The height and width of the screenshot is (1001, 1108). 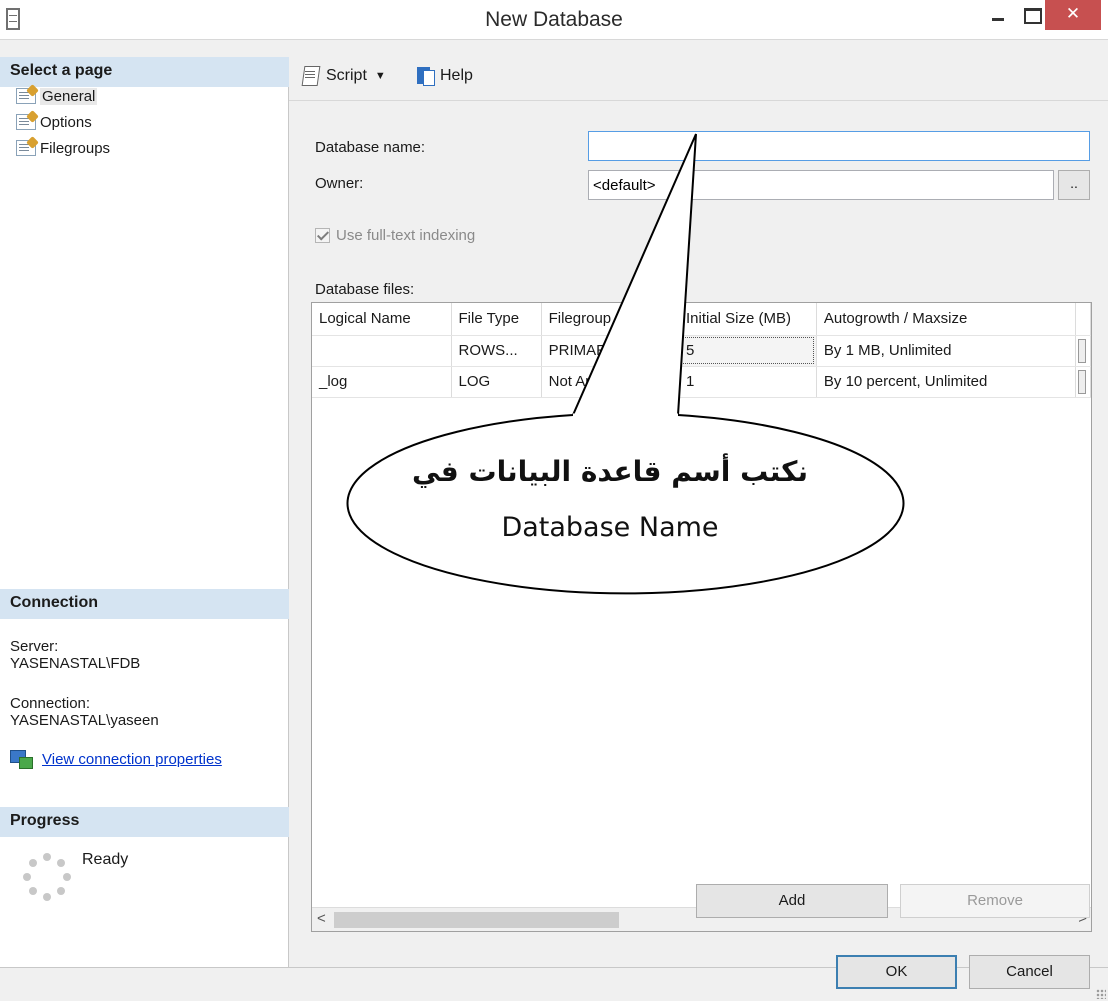 What do you see at coordinates (312, 76) in the screenshot?
I see `script-icon` at bounding box center [312, 76].